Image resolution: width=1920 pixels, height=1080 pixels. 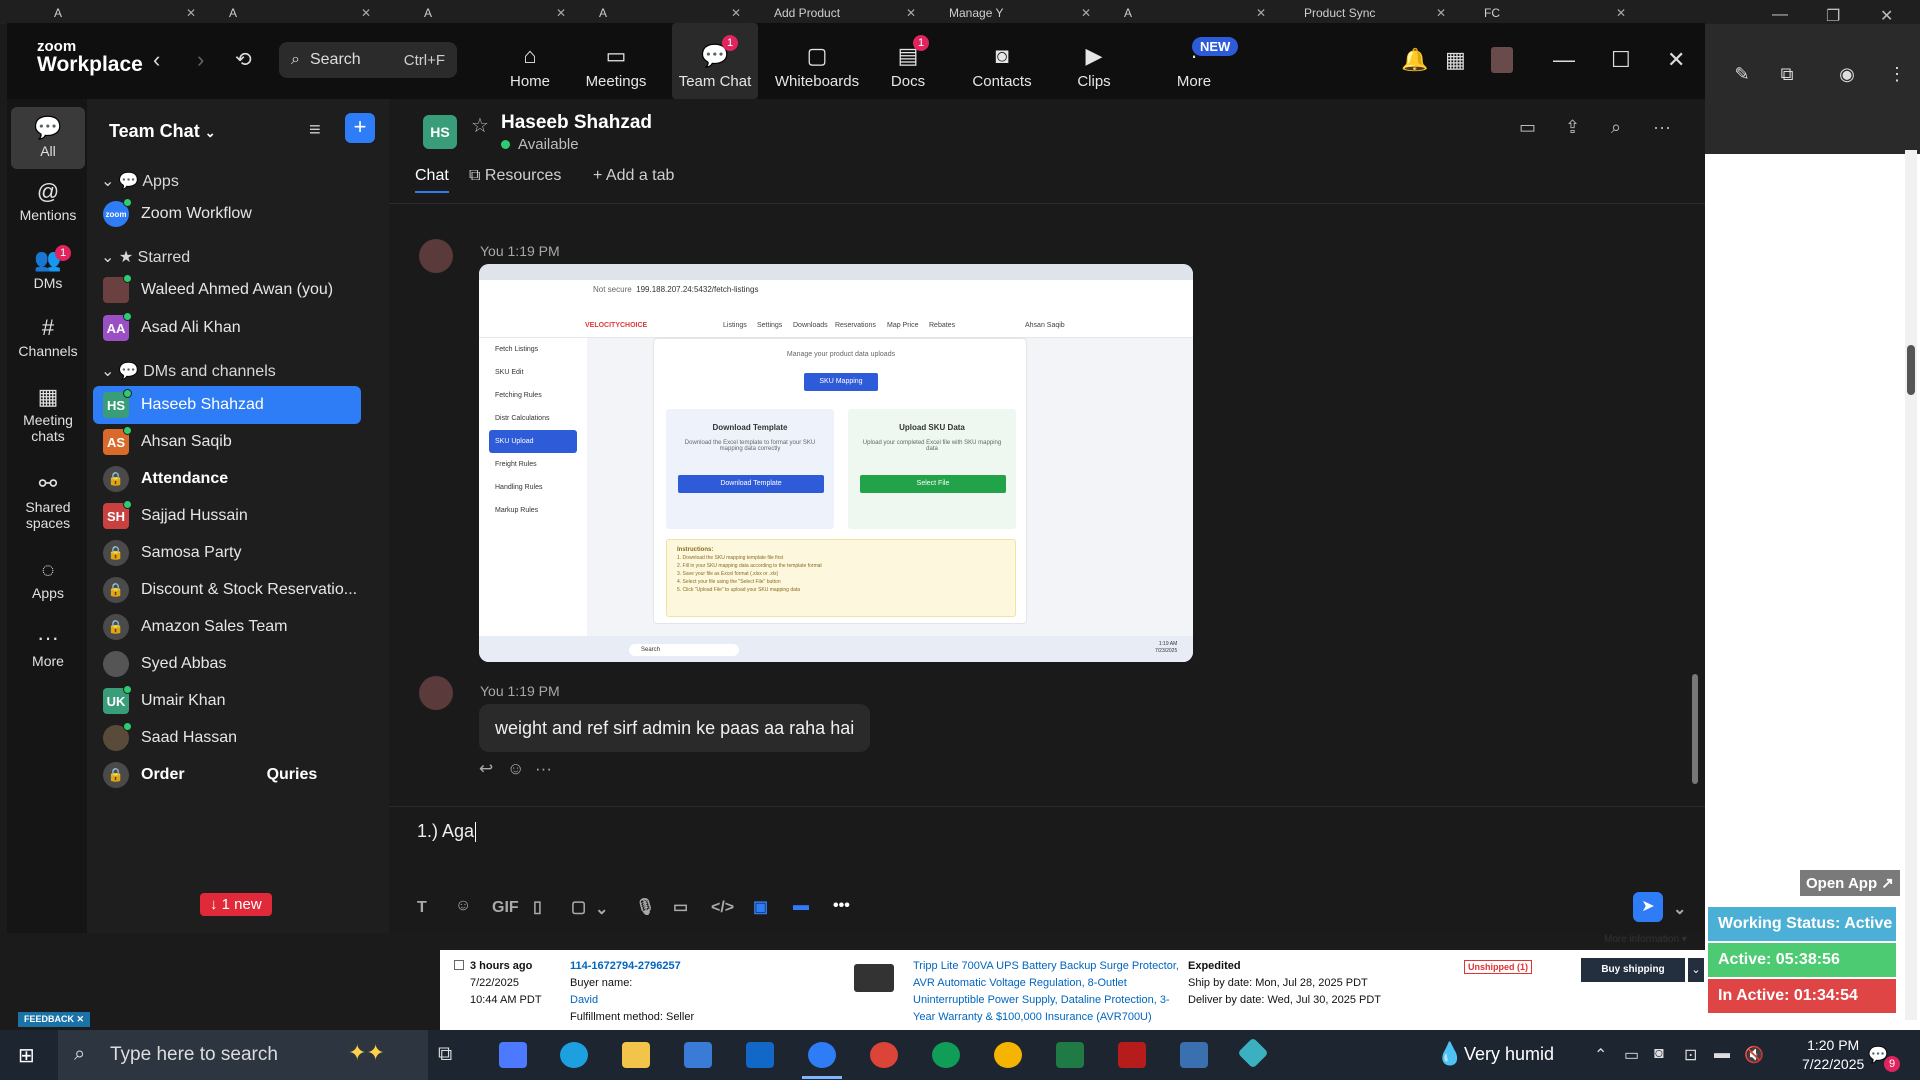 I want to click on camera-icon: ◙, so click(x=1659, y=1054).